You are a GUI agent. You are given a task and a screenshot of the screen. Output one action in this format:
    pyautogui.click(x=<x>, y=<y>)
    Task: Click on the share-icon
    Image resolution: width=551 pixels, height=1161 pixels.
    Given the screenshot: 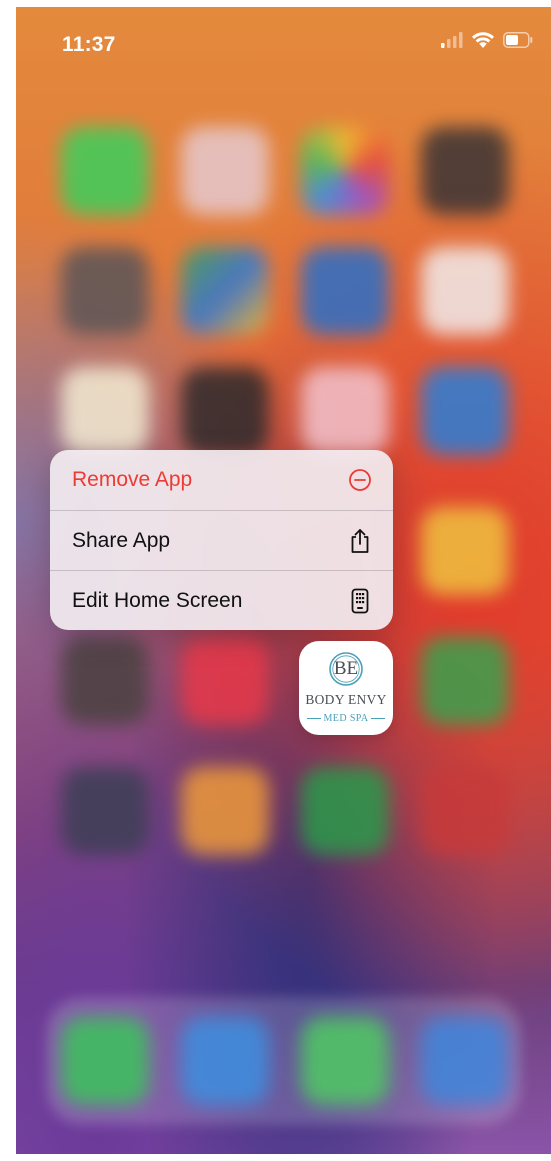 What is the action you would take?
    pyautogui.click(x=360, y=541)
    